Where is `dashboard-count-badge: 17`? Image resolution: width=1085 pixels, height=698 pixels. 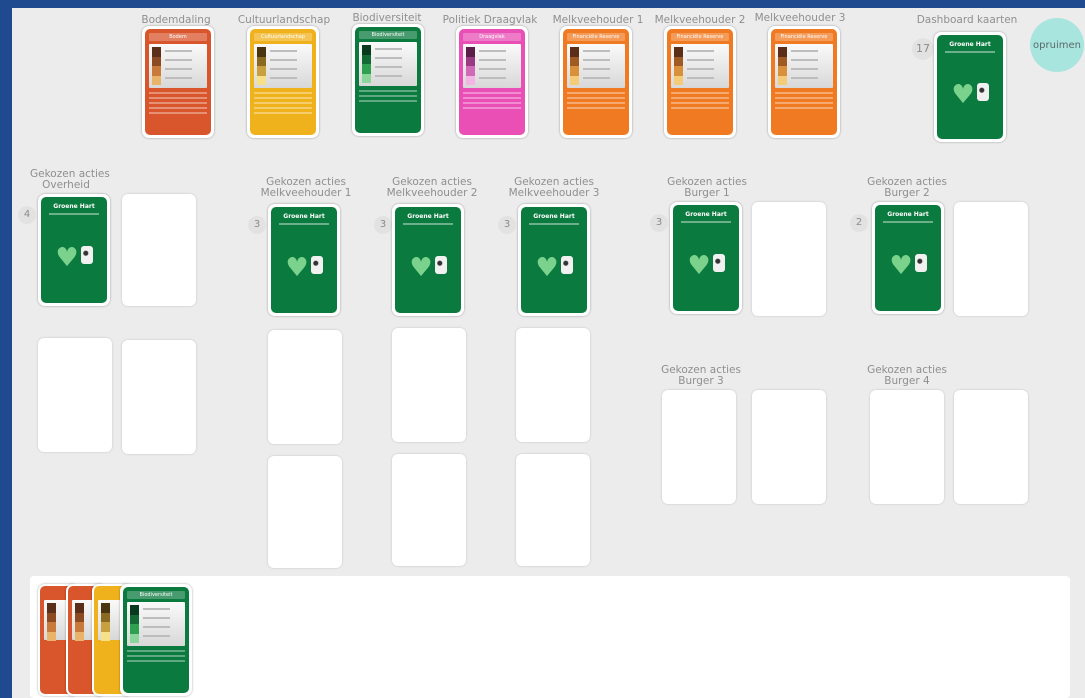 dashboard-count-badge: 17 is located at coordinates (923, 49).